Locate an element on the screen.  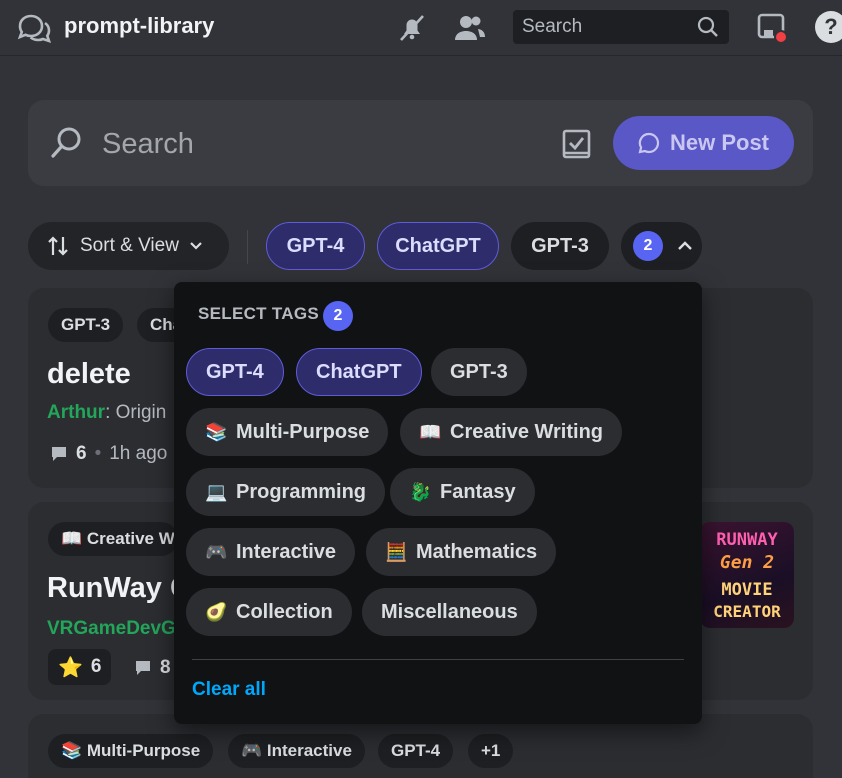
tag-label: GPT-3 is located at coordinates (479, 371).